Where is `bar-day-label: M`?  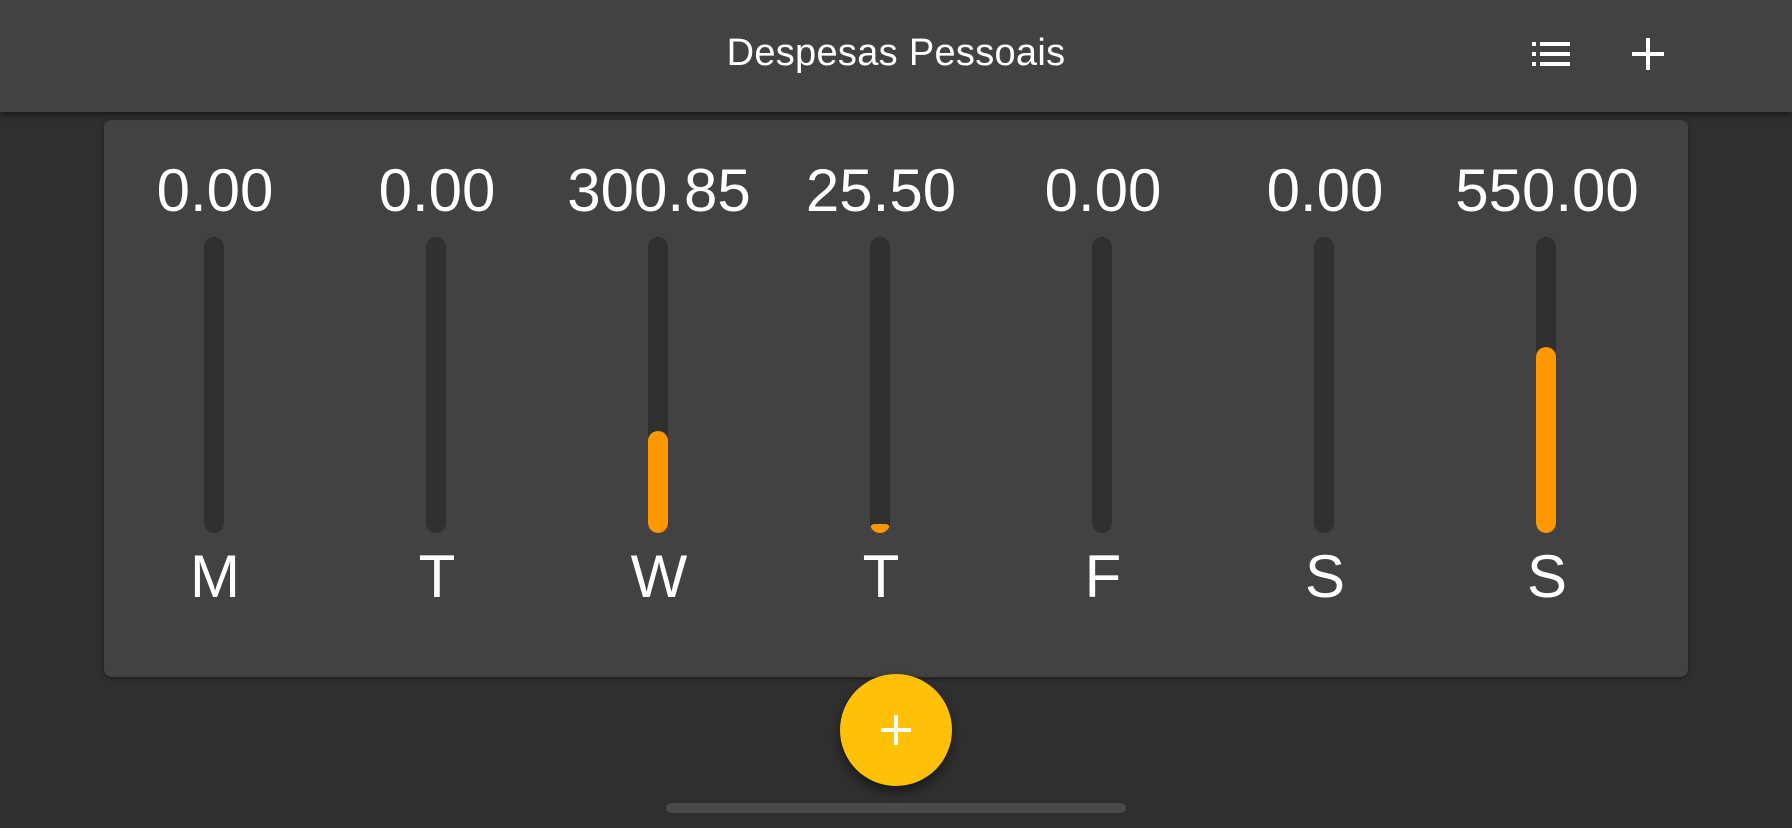
bar-day-label: M is located at coordinates (215, 576).